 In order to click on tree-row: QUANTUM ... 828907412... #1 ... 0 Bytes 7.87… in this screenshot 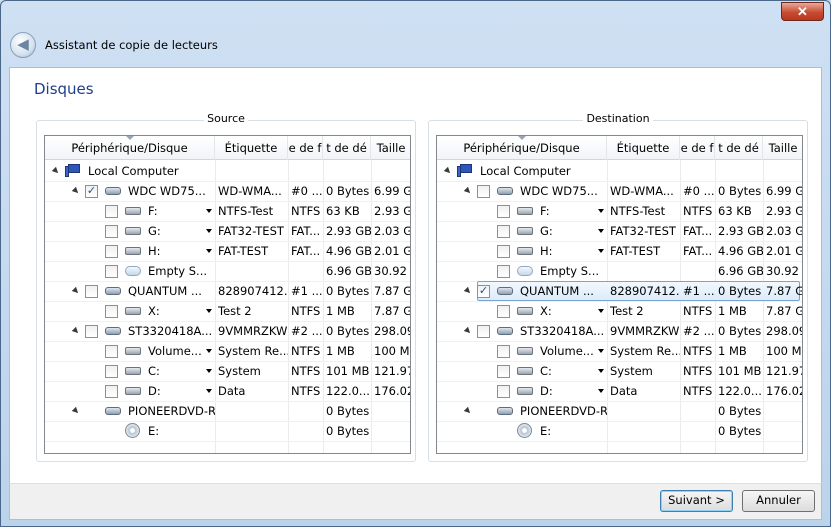, I will do `click(227, 291)`.